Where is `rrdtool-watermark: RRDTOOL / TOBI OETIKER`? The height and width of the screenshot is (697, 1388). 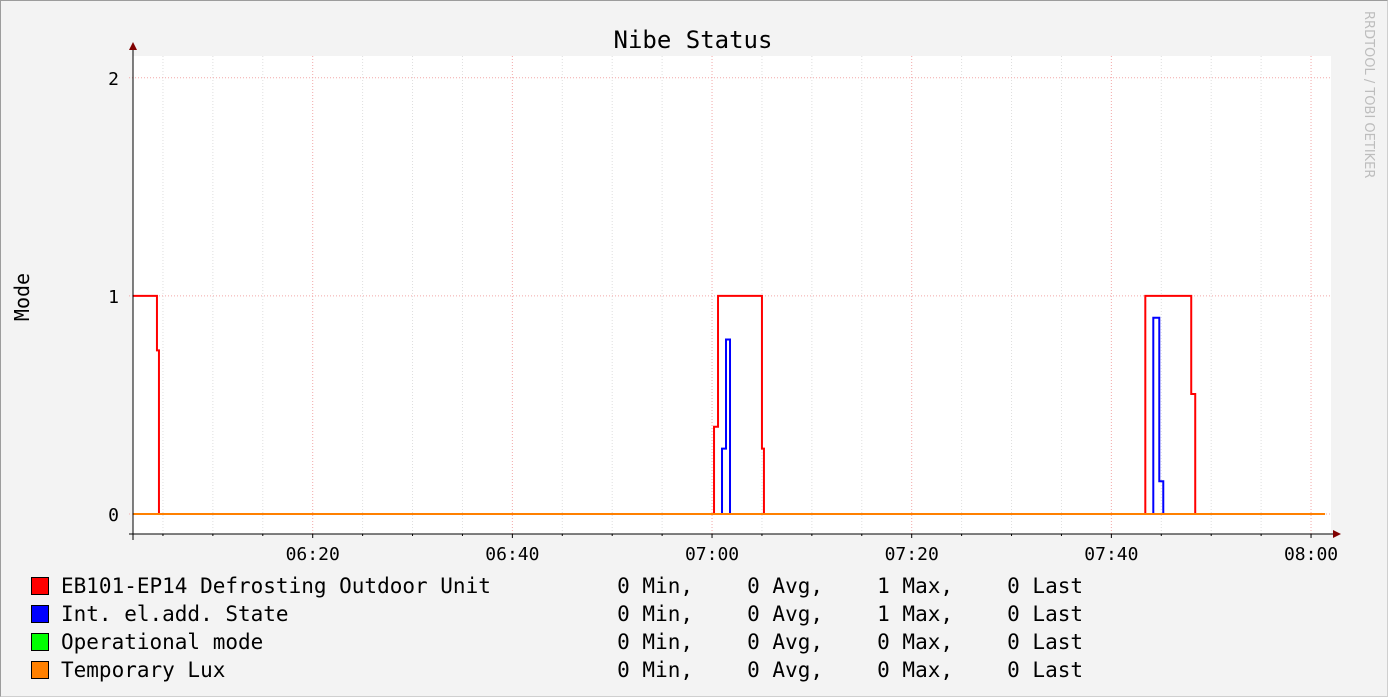 rrdtool-watermark: RRDTOOL / TOBI OETIKER is located at coordinates (1368, 94).